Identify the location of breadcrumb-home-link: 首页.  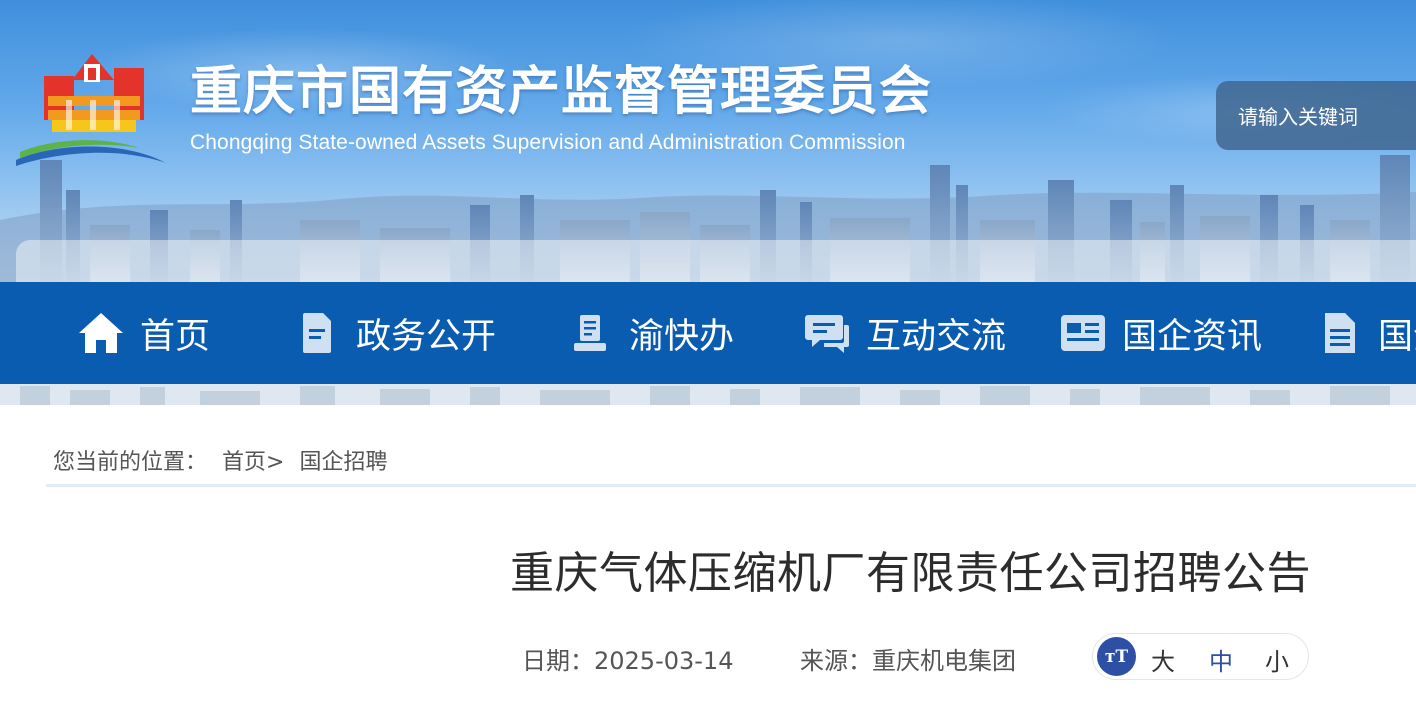
(244, 460).